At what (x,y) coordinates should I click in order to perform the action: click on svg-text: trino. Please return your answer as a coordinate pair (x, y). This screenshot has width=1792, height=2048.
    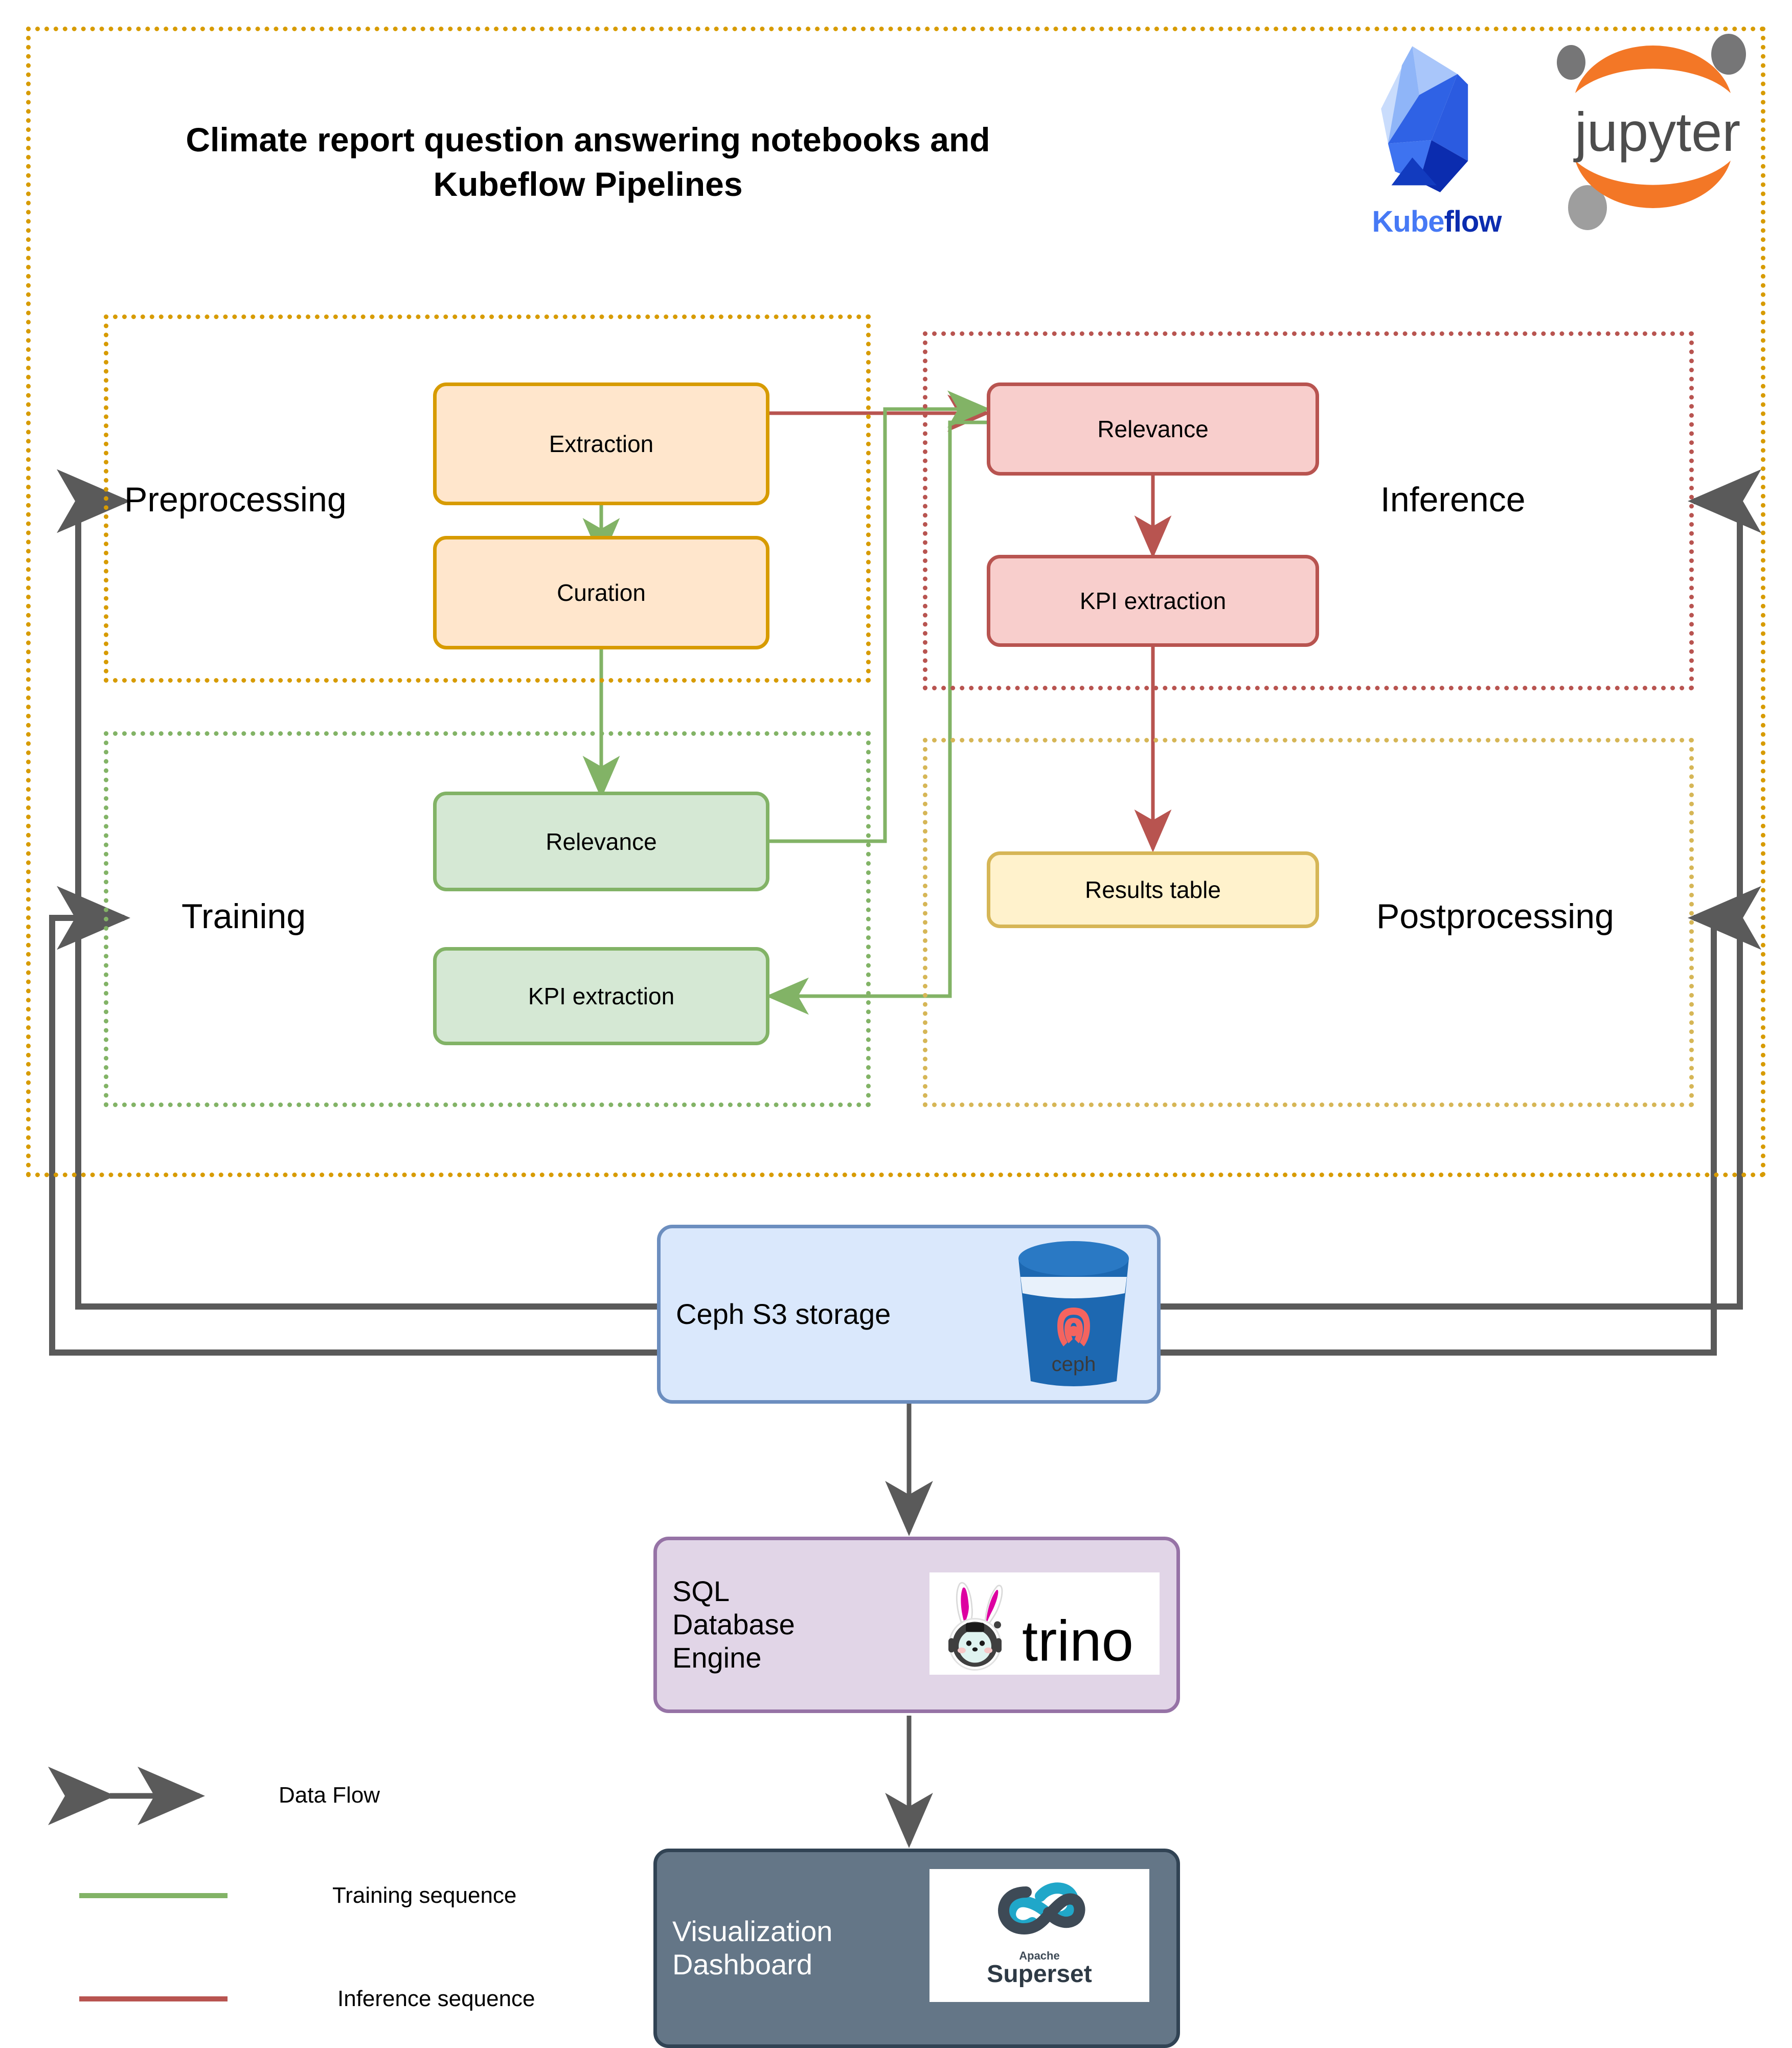
    Looking at the image, I should click on (1077, 1640).